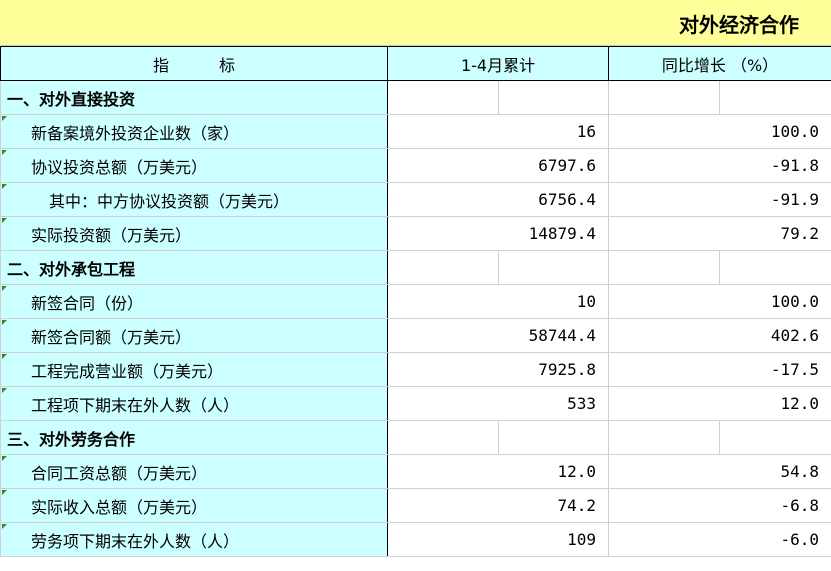 The image size is (831, 571). Describe the element at coordinates (719, 199) in the screenshot. I see `row-yoy: -91.9` at that location.